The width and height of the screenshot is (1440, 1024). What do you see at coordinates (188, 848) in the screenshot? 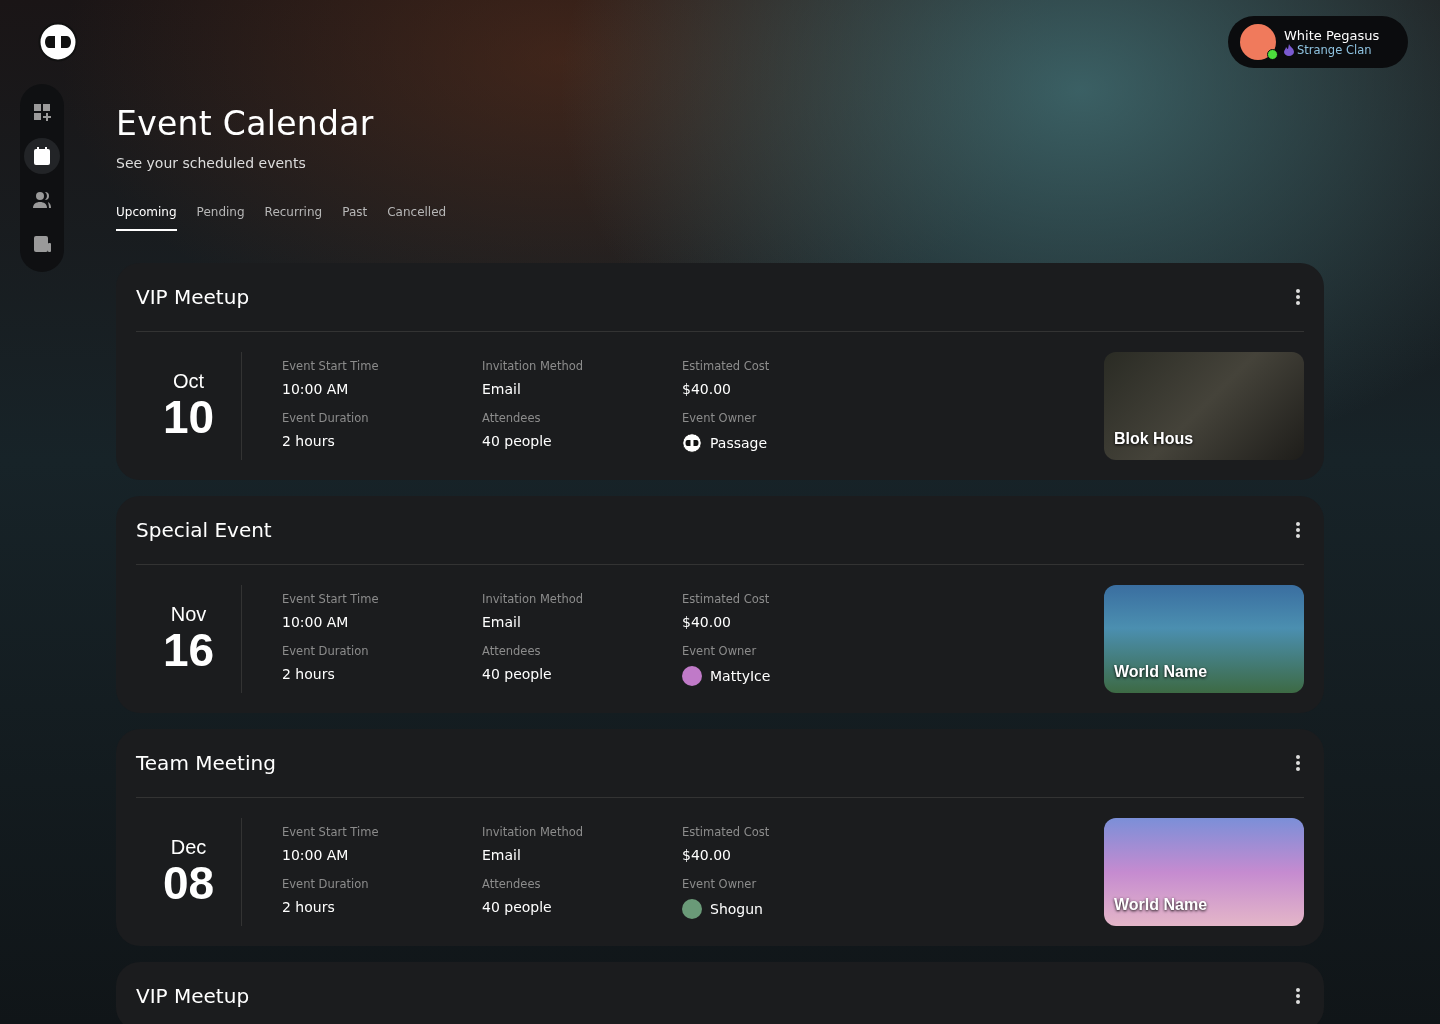
I see `event-month: Dec` at bounding box center [188, 848].